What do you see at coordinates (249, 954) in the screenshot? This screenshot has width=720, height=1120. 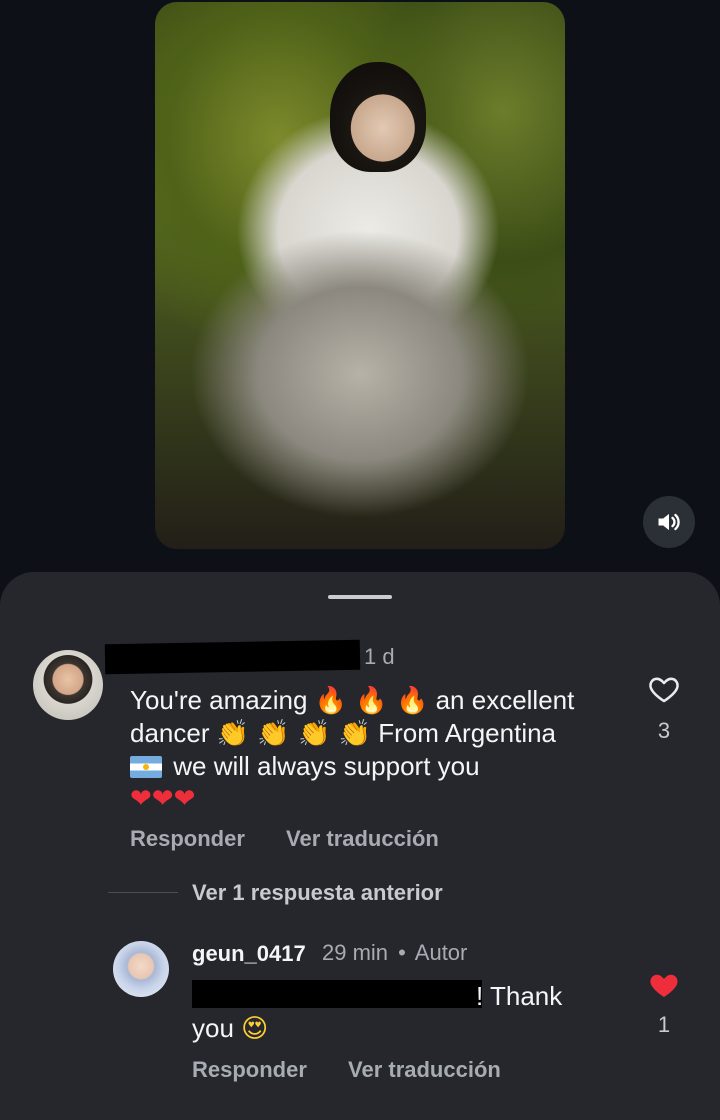 I see `reply-username: geun_0417` at bounding box center [249, 954].